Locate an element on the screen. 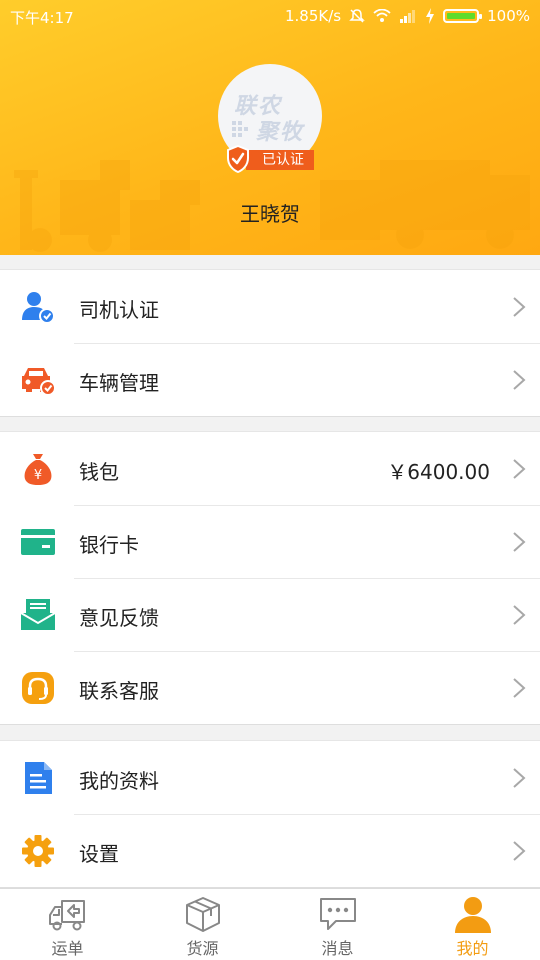  verified-badge-label: 已认证 is located at coordinates (280, 160).